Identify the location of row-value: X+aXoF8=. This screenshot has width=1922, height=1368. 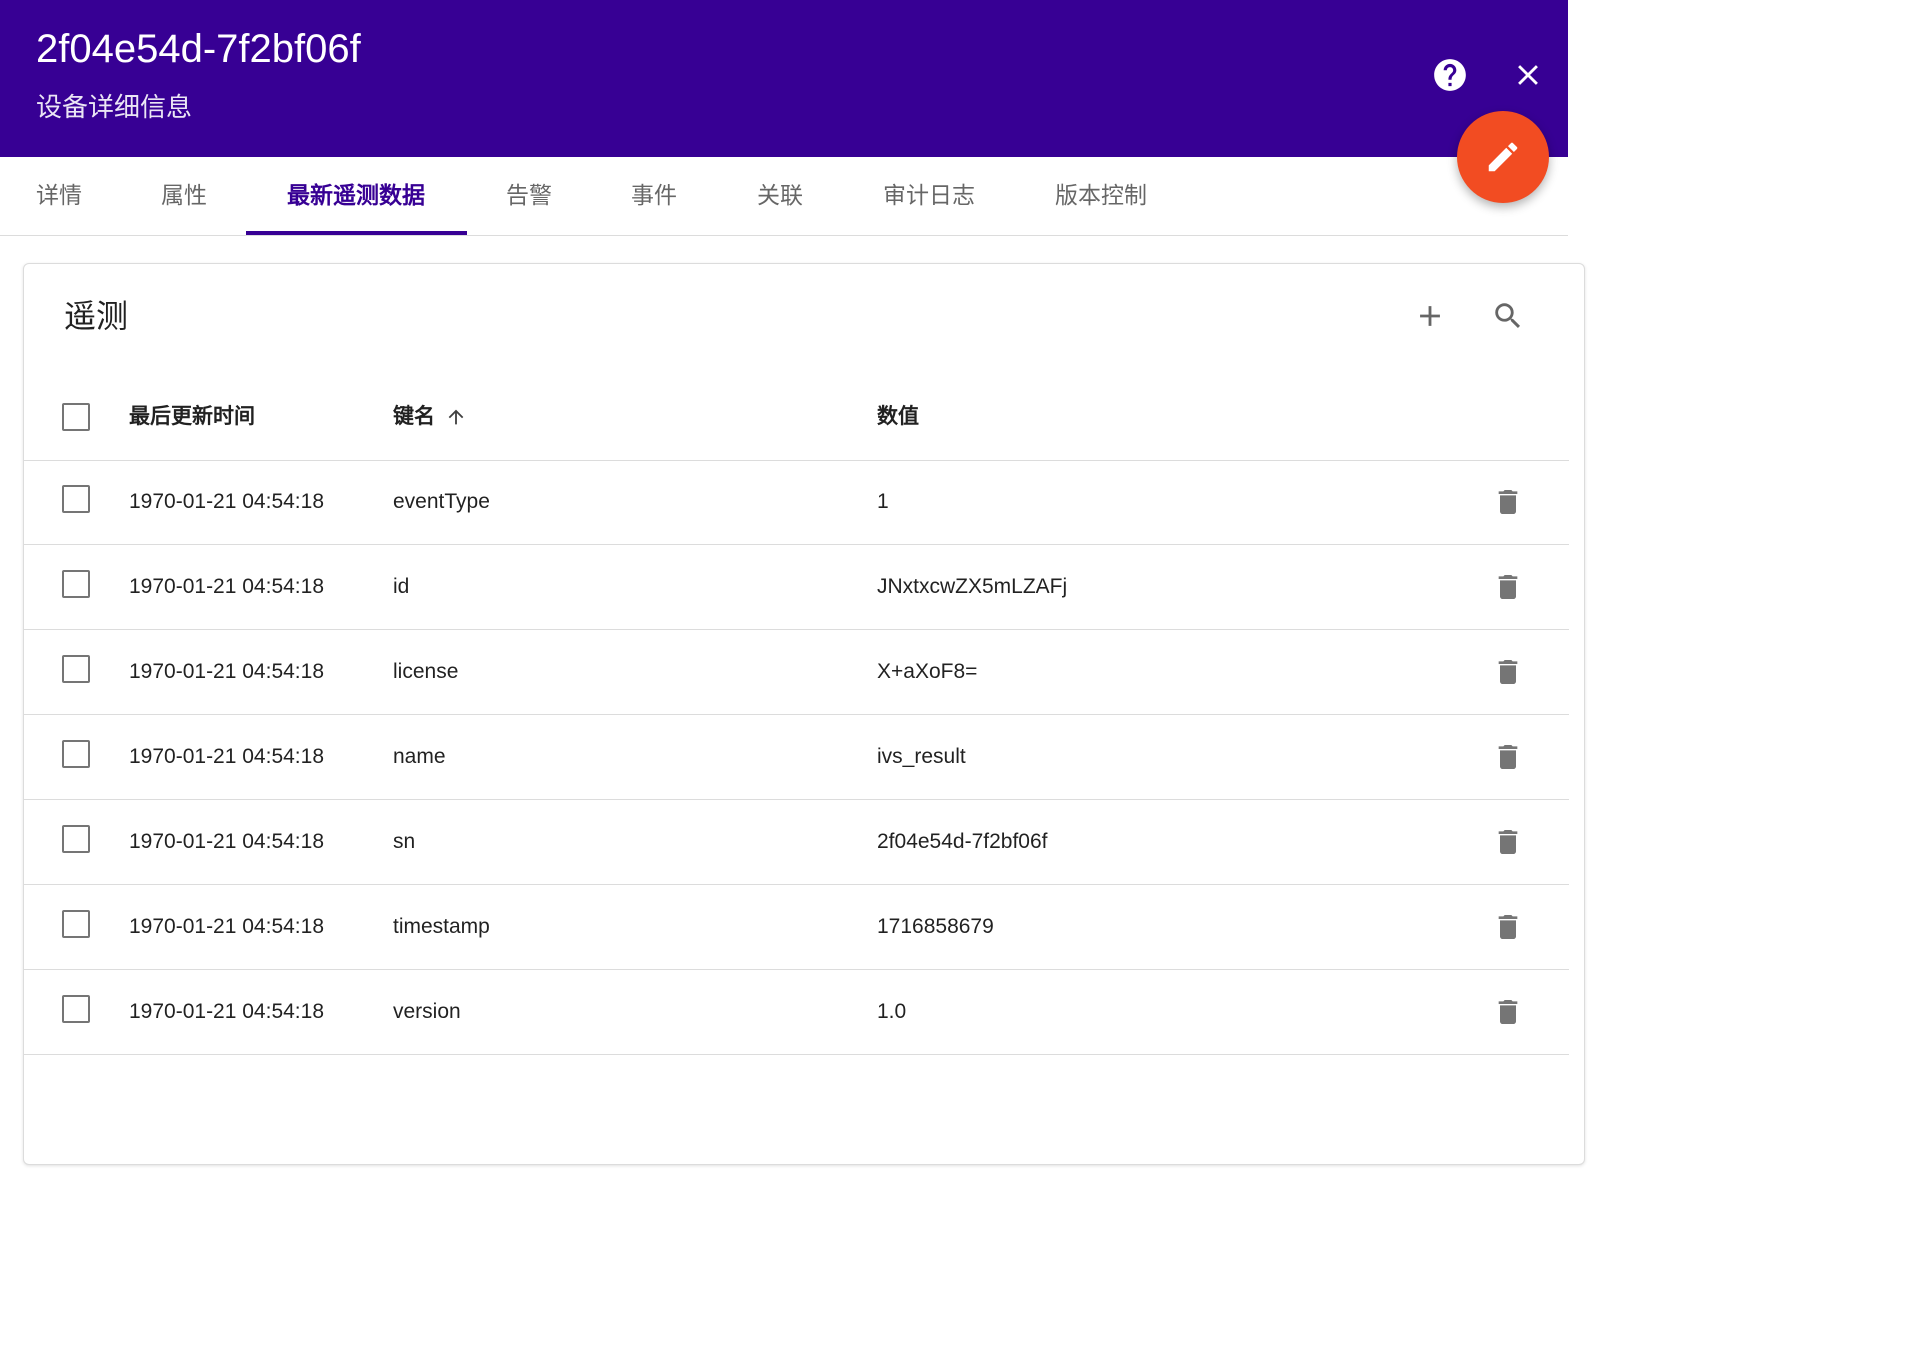
(927, 671).